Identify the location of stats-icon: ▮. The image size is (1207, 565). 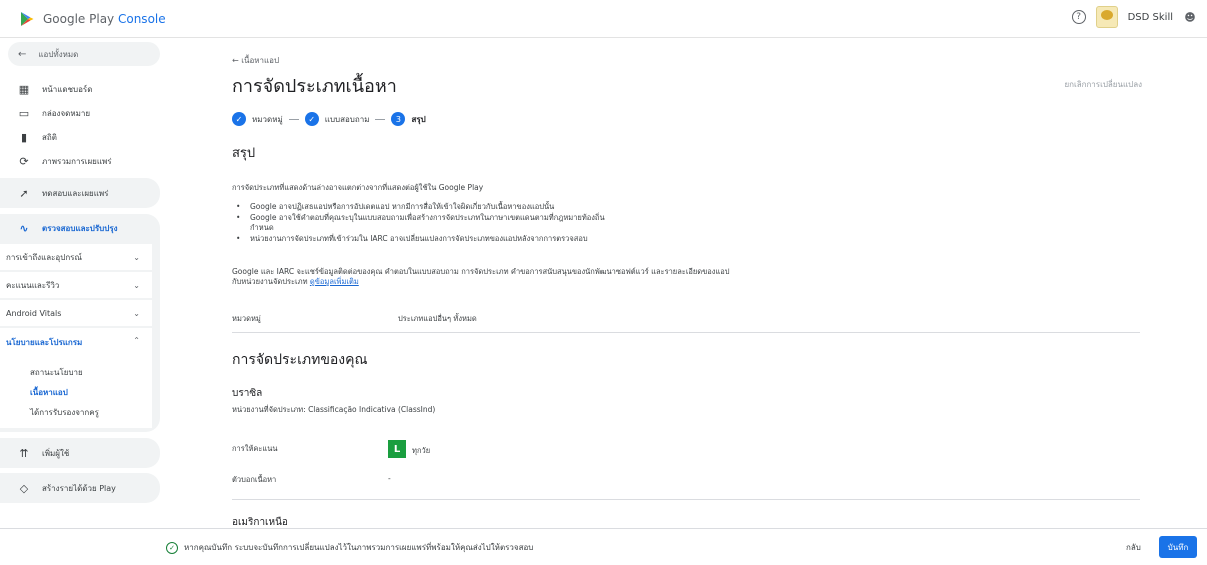
(24, 137).